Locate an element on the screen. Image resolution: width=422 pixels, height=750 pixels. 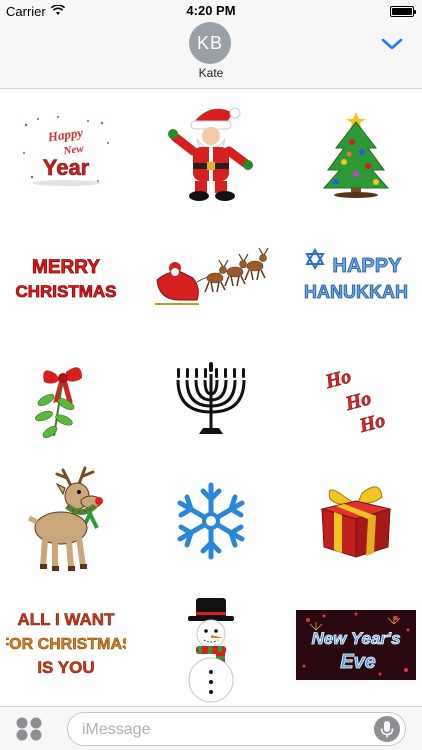
santa-sleigh-sticker-art is located at coordinates (212, 276).